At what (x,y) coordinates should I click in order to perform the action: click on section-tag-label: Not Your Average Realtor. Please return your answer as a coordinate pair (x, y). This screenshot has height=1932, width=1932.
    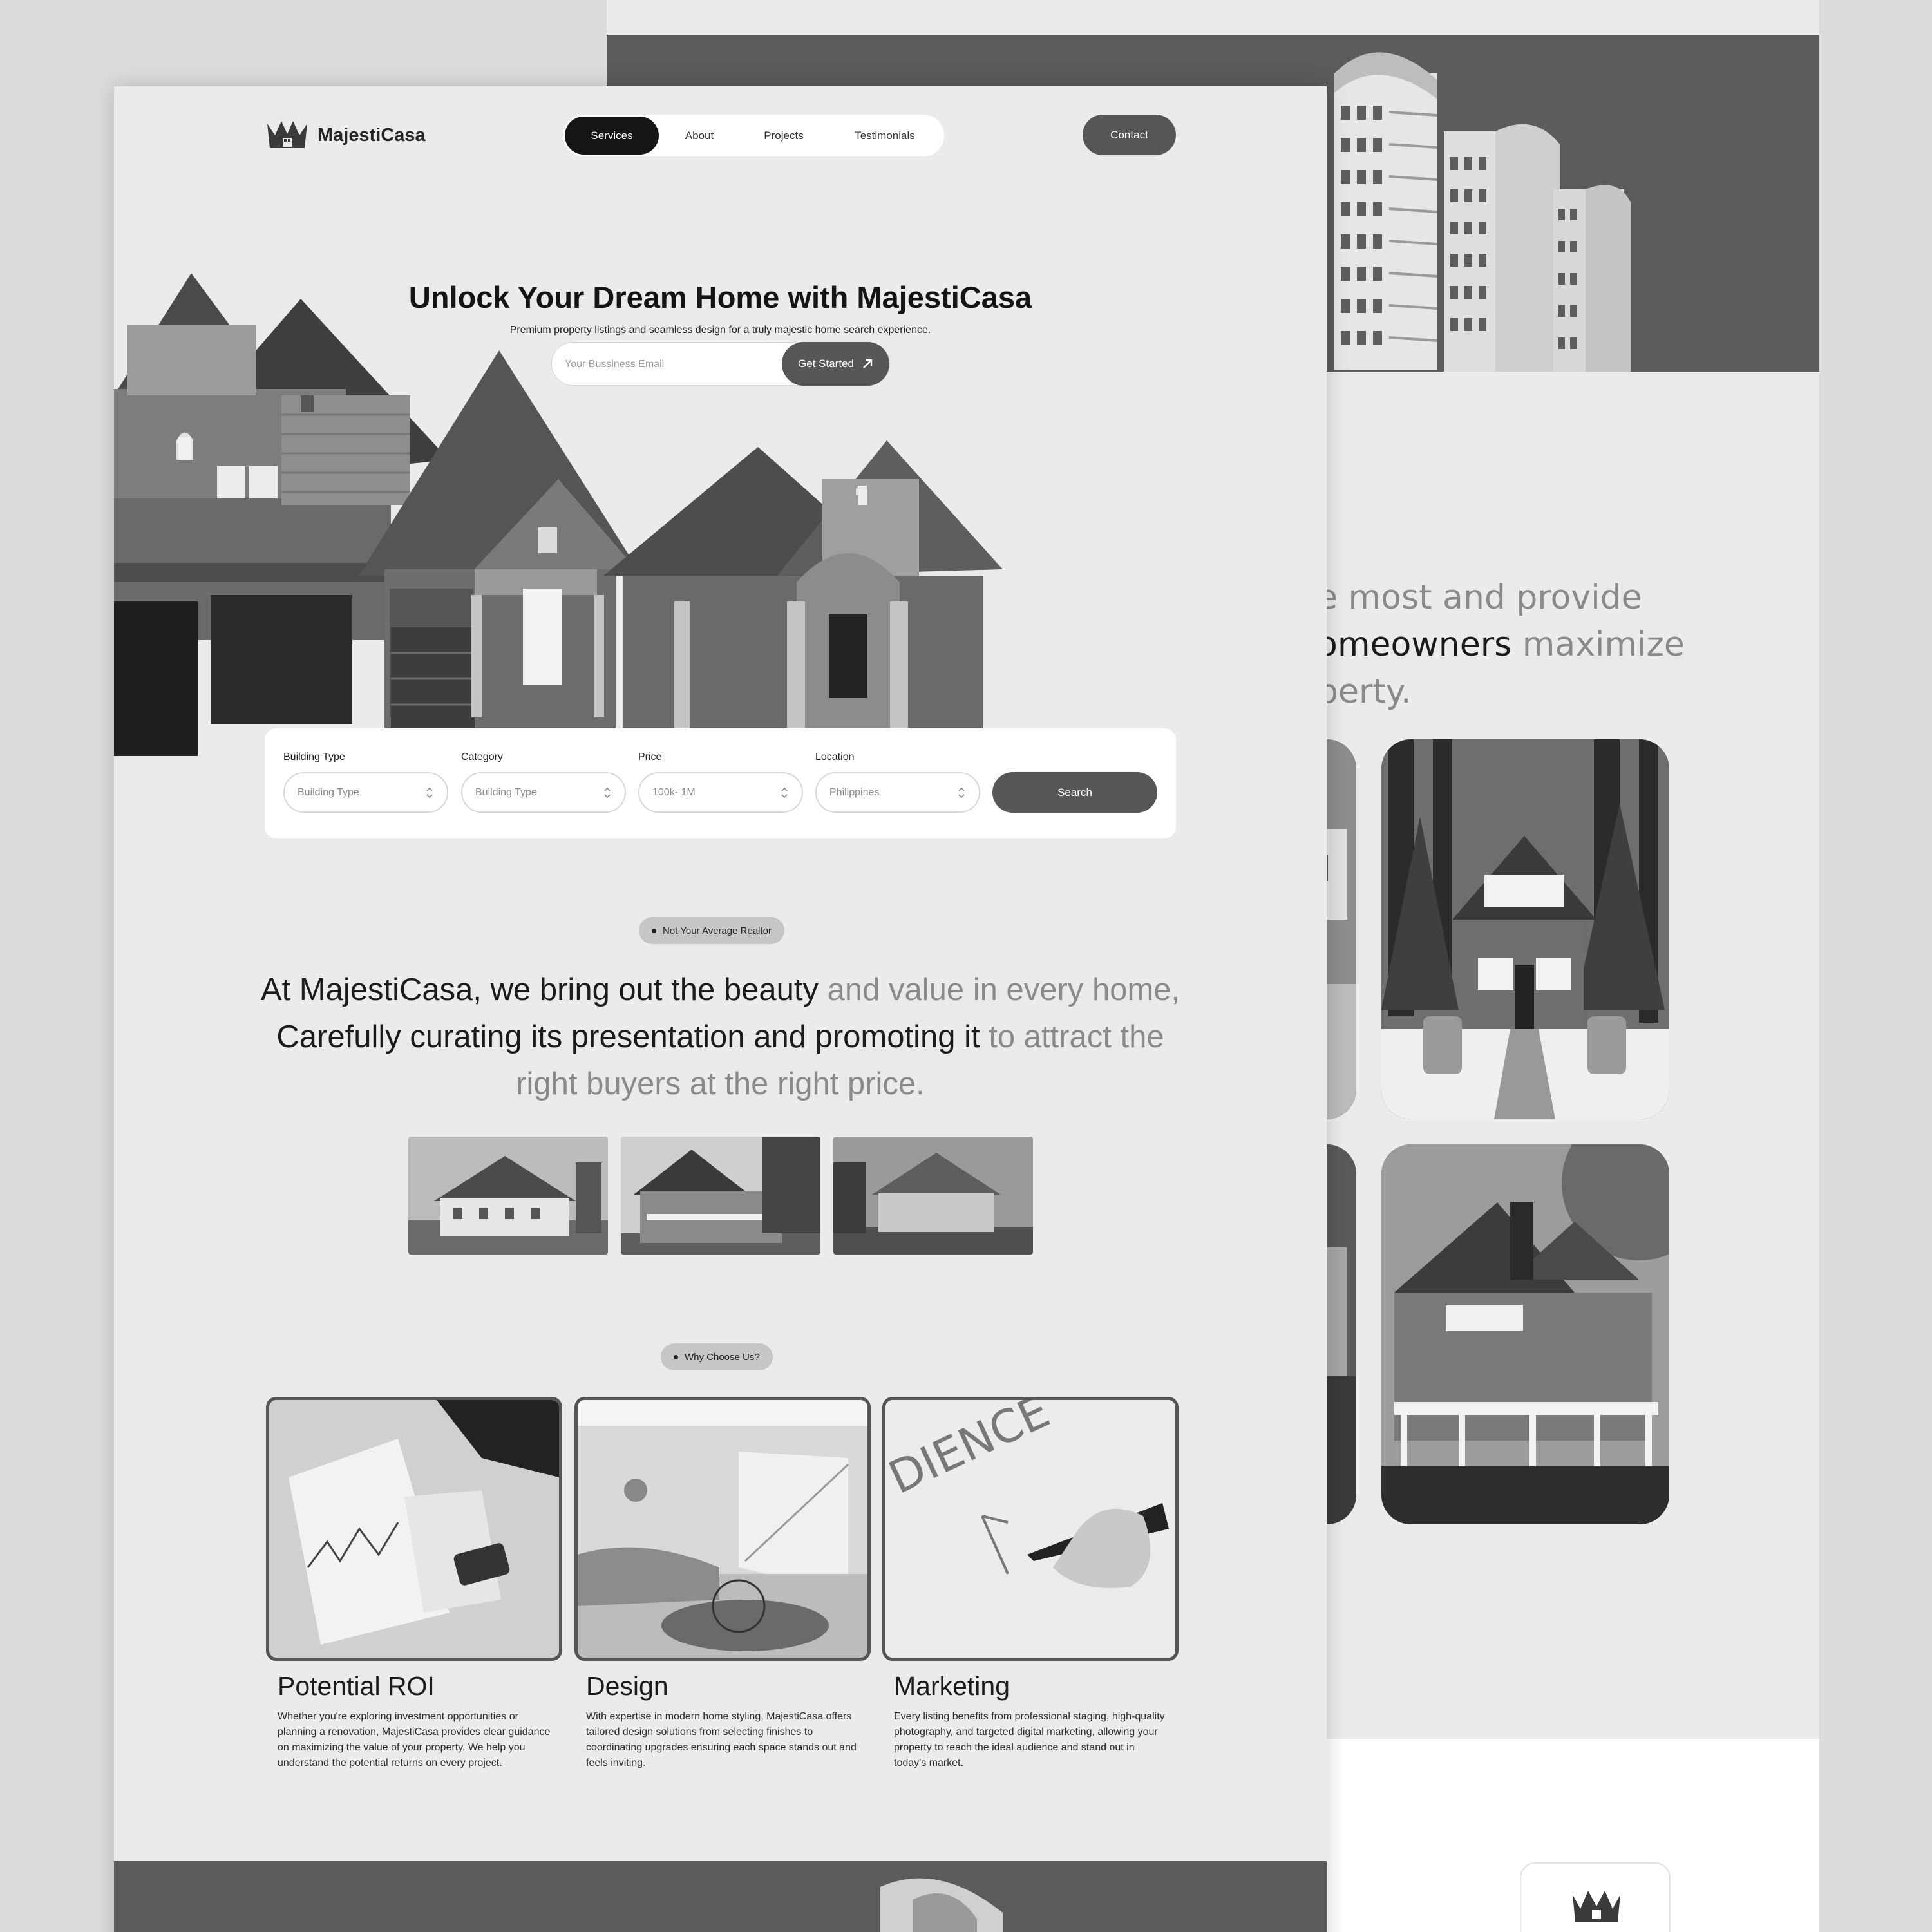
    Looking at the image, I should click on (717, 931).